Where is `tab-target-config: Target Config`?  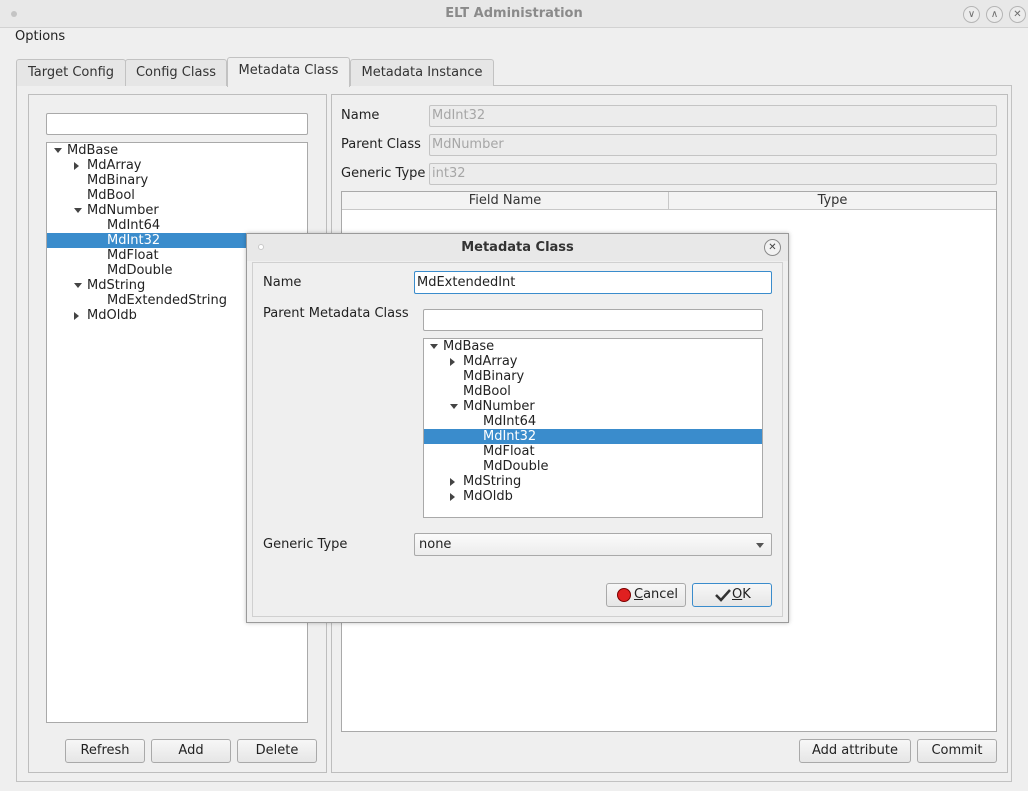
tab-target-config: Target Config is located at coordinates (71, 72).